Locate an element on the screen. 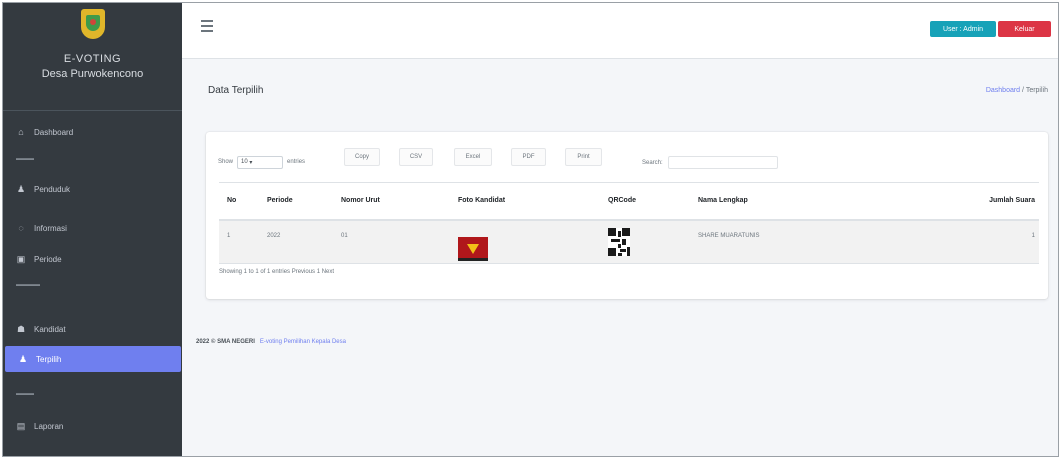  footer-credit-link: E-voting Pemilihan Kepala Desa is located at coordinates (303, 342).